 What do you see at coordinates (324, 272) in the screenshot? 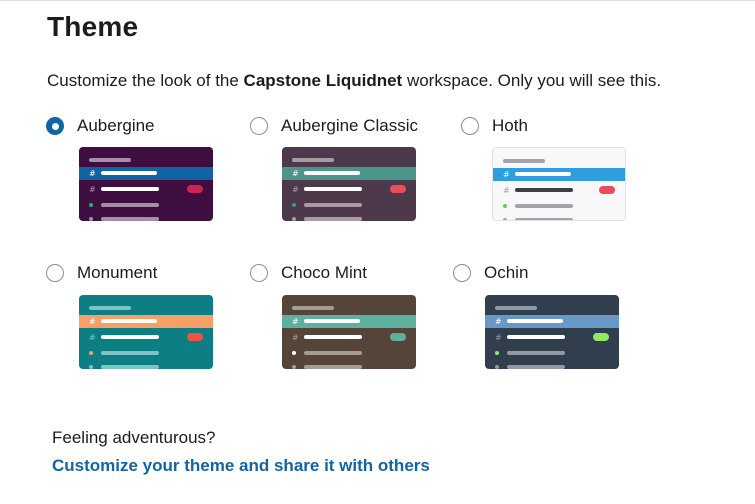
I see `theme-label: Choco Mint` at bounding box center [324, 272].